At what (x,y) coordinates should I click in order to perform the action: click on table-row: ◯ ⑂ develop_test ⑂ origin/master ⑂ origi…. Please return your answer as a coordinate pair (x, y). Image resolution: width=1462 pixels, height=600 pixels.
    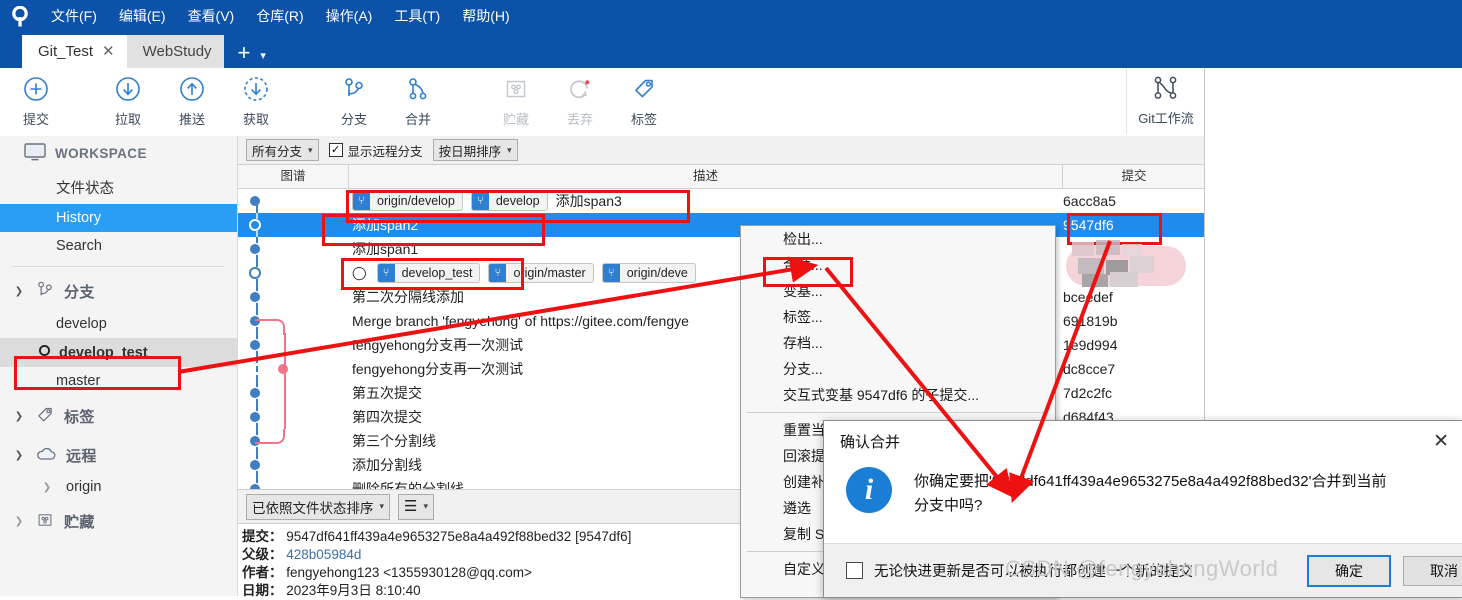
    Looking at the image, I should click on (721, 273).